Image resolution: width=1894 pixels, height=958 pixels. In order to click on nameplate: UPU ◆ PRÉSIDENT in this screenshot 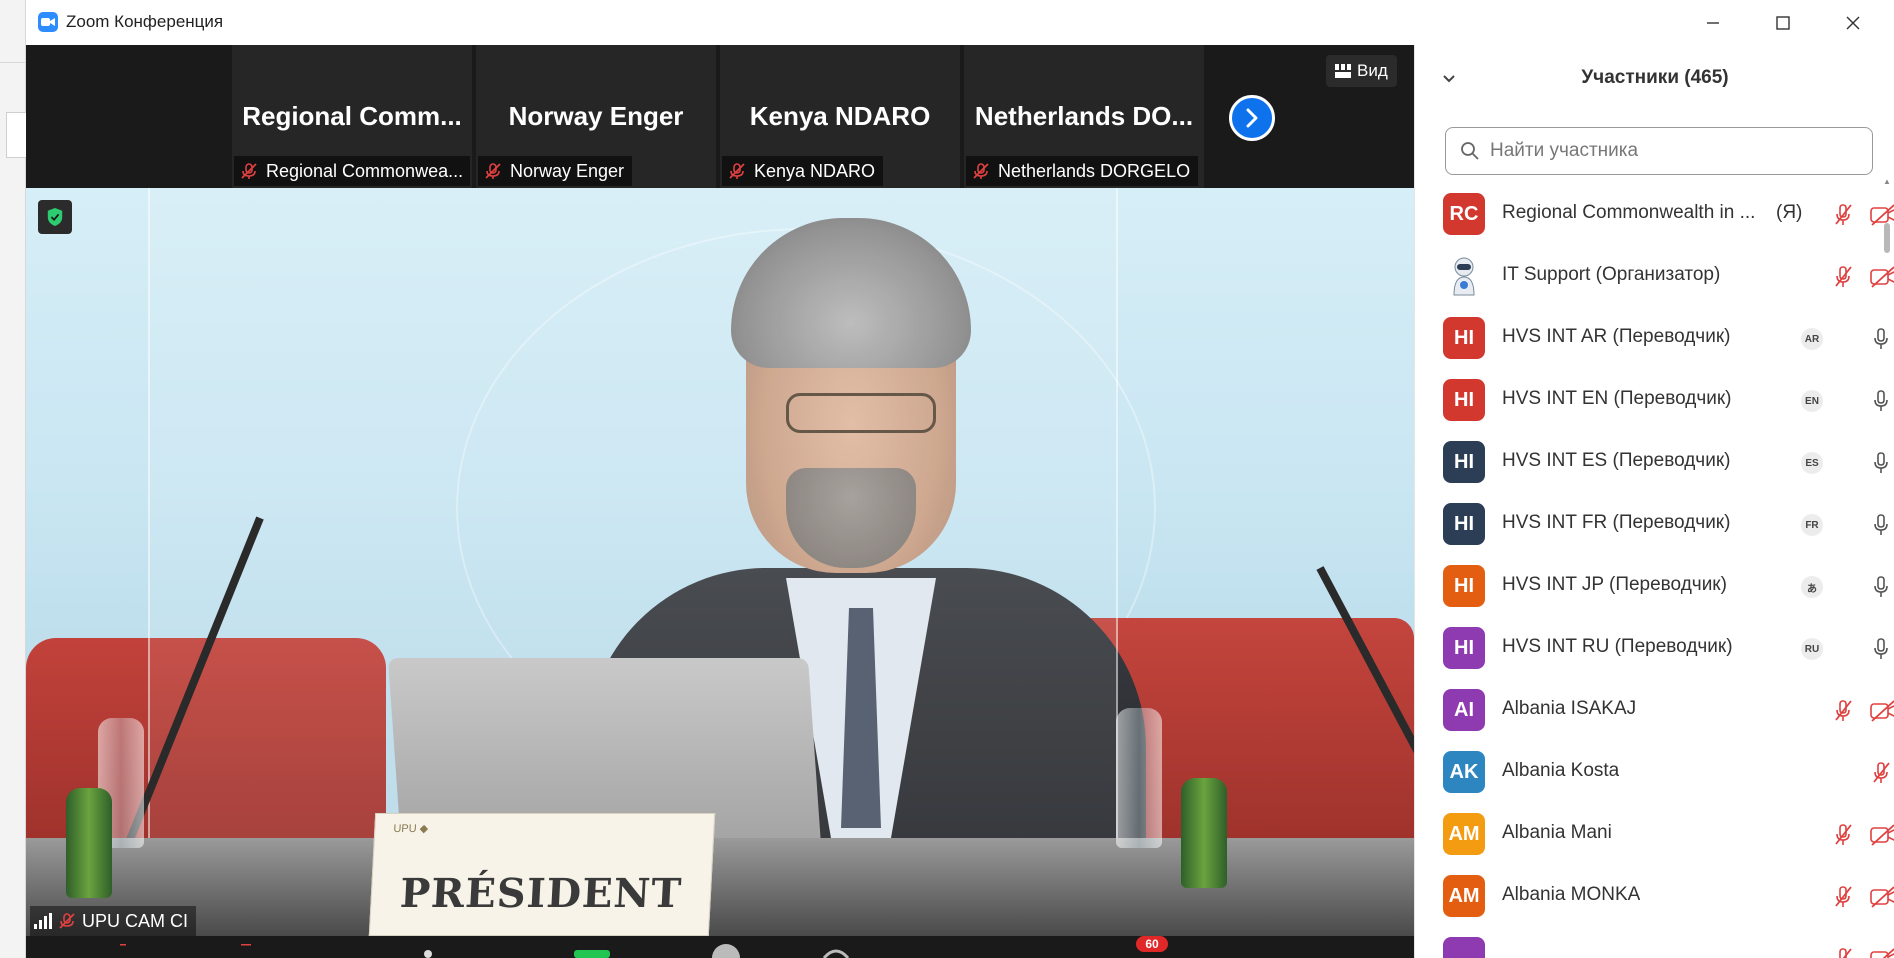, I will do `click(542, 874)`.